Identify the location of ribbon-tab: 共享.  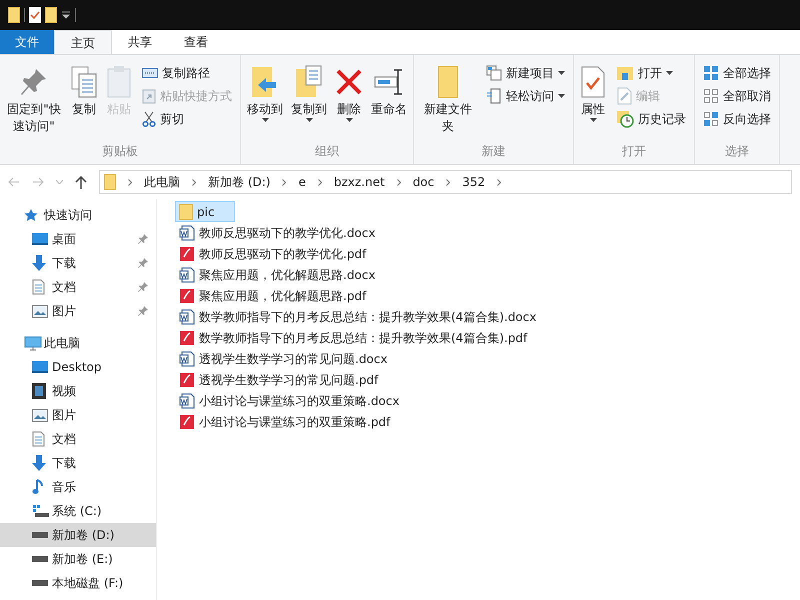
(140, 42).